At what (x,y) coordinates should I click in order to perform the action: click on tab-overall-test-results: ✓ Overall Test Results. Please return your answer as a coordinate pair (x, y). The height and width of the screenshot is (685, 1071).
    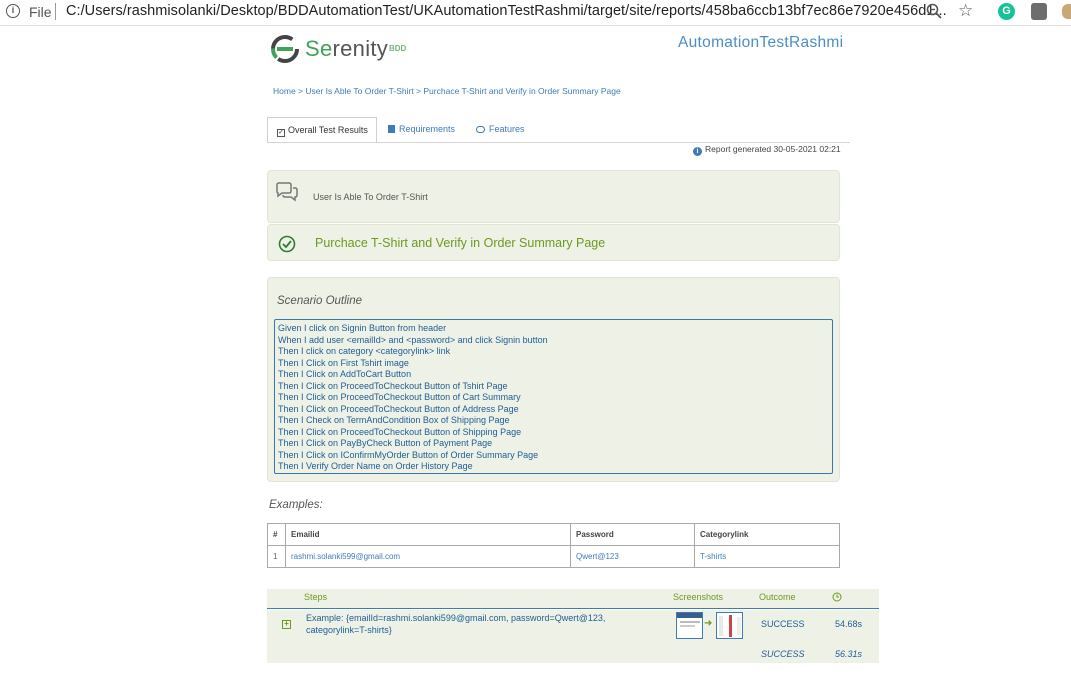
    Looking at the image, I should click on (322, 130).